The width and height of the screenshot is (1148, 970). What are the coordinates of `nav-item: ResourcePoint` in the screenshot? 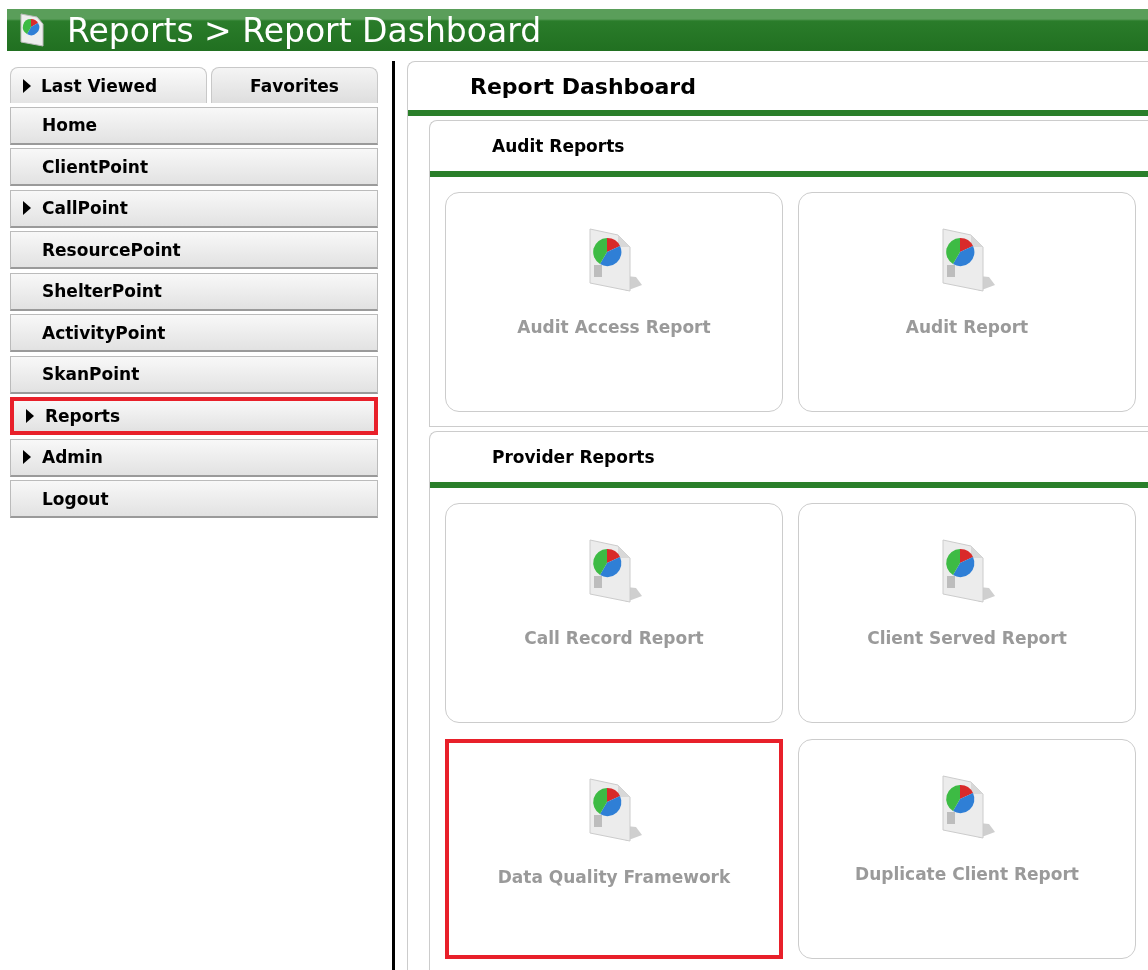 It's located at (194, 250).